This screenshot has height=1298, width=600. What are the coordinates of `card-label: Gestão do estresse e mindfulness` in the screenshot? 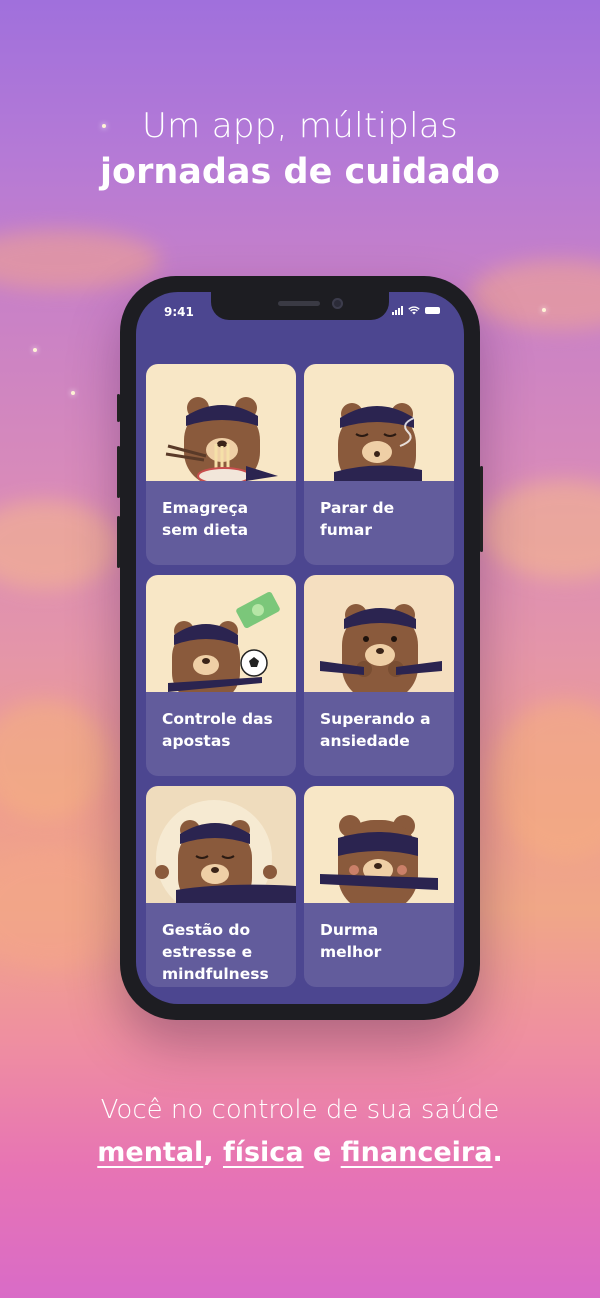 It's located at (215, 952).